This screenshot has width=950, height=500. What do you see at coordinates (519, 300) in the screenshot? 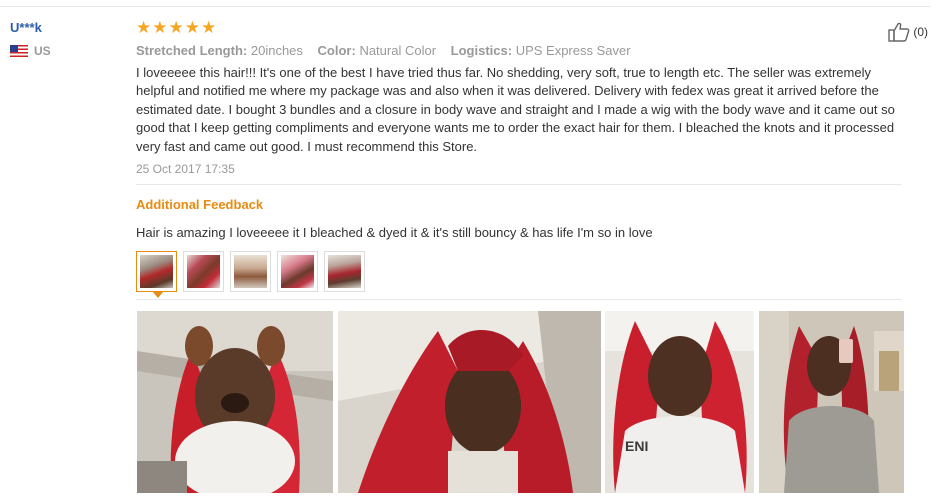
I see `thumbnail-divider` at bounding box center [519, 300].